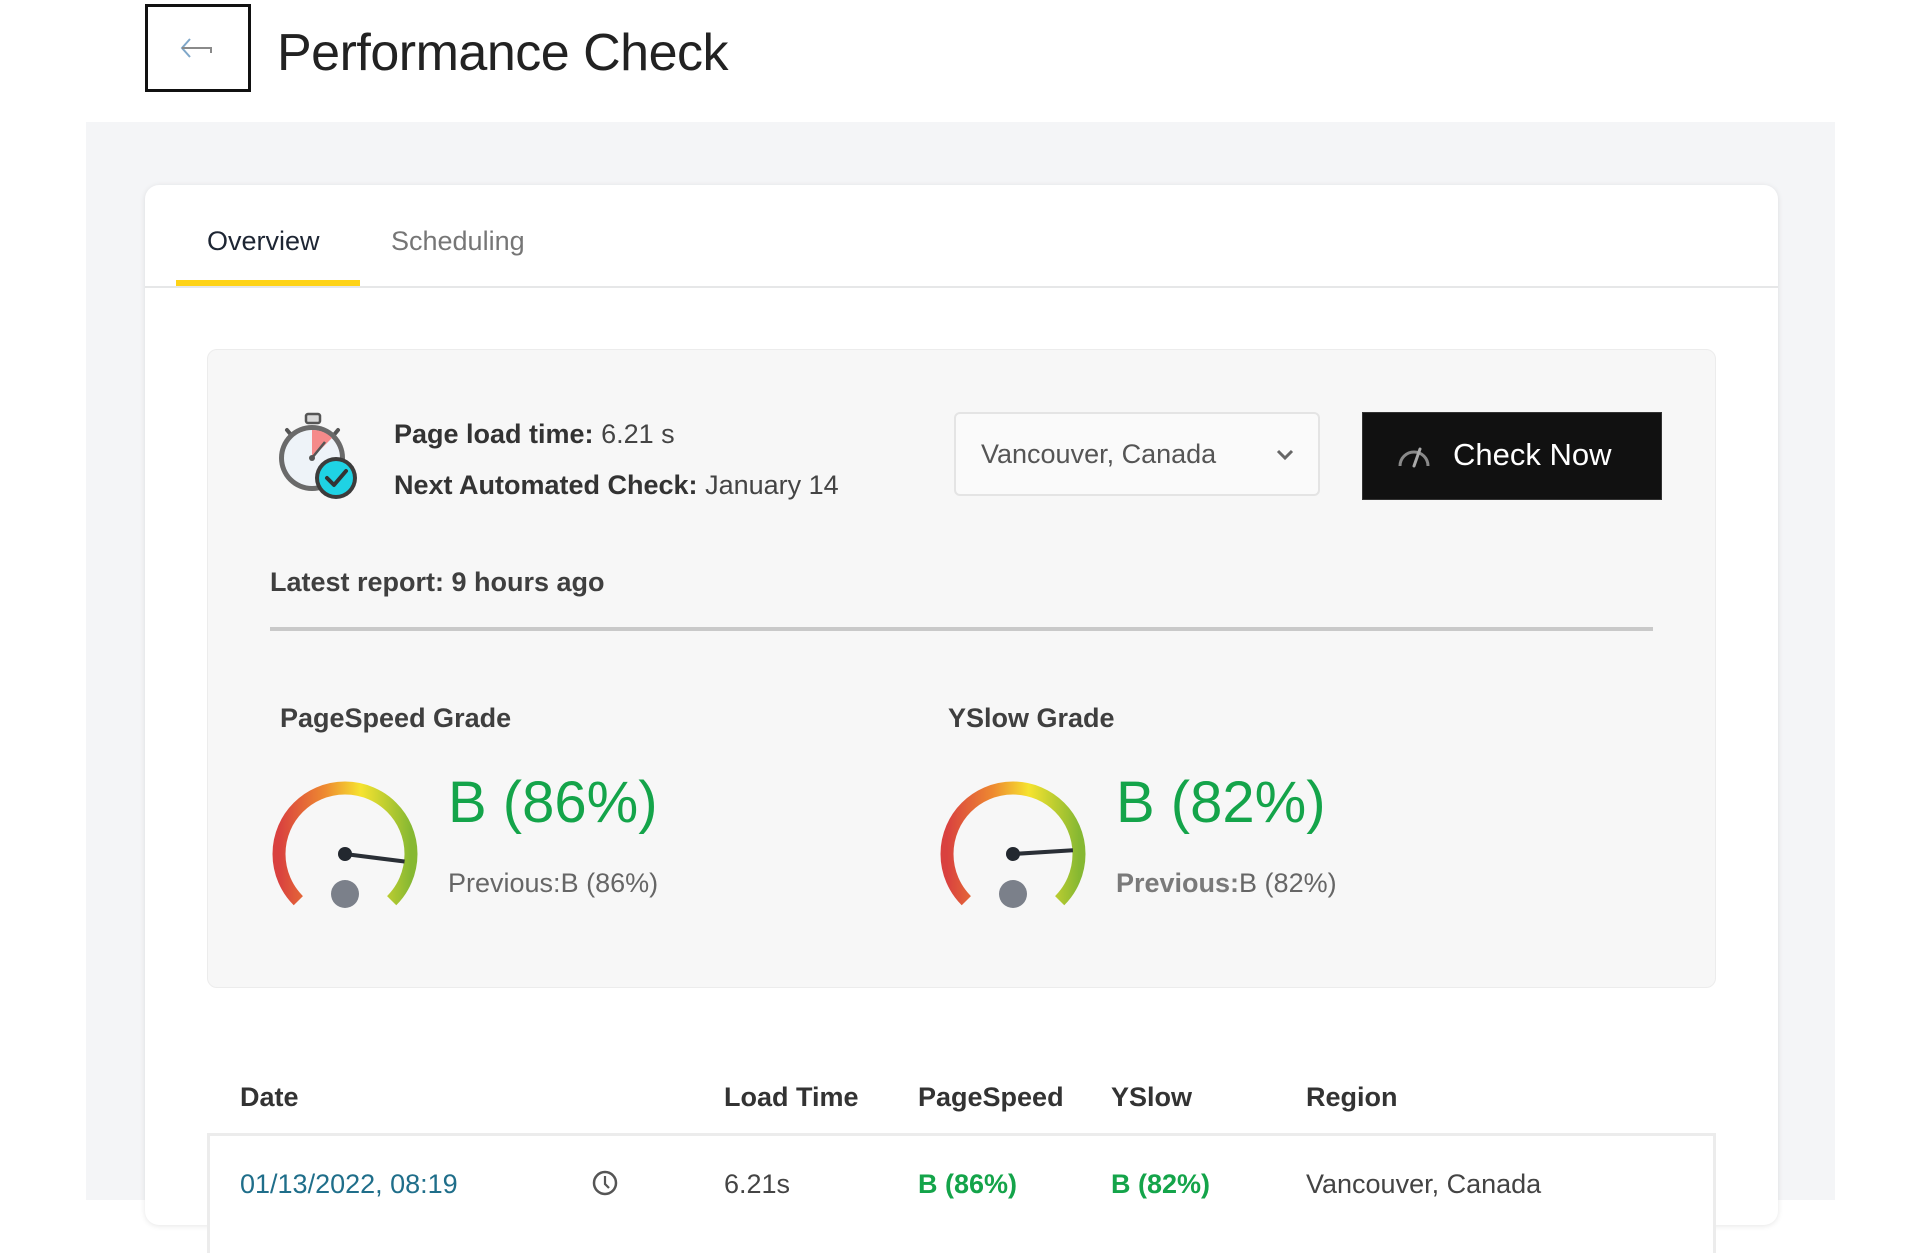 This screenshot has width=1920, height=1253. What do you see at coordinates (605, 1183) in the screenshot?
I see `clock-icon` at bounding box center [605, 1183].